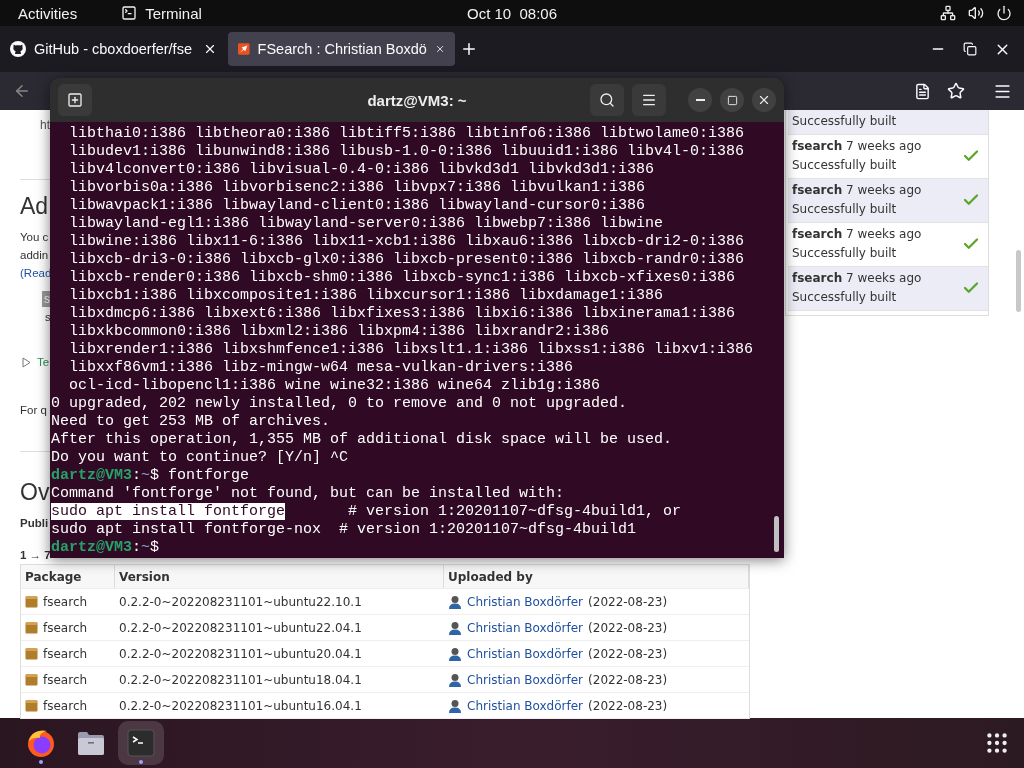 The width and height of the screenshot is (1024, 768). What do you see at coordinates (191, 422) in the screenshot?
I see `terminal-line: Need to get 253 MB of archives.` at bounding box center [191, 422].